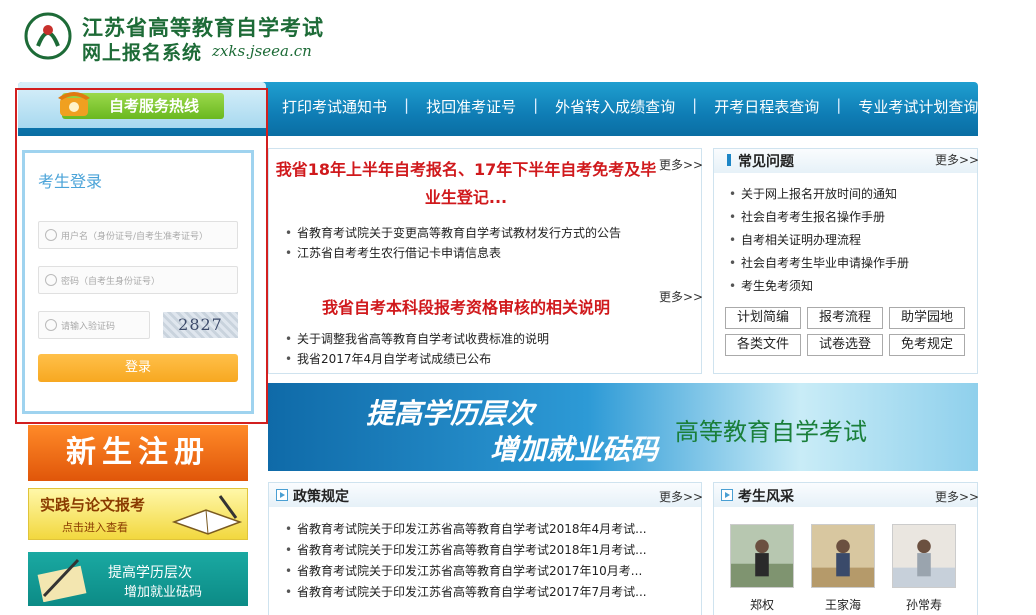 Image resolution: width=1036 pixels, height=615 pixels. I want to click on list-item: 关于网上报名开放时间的通知, so click(818, 194).